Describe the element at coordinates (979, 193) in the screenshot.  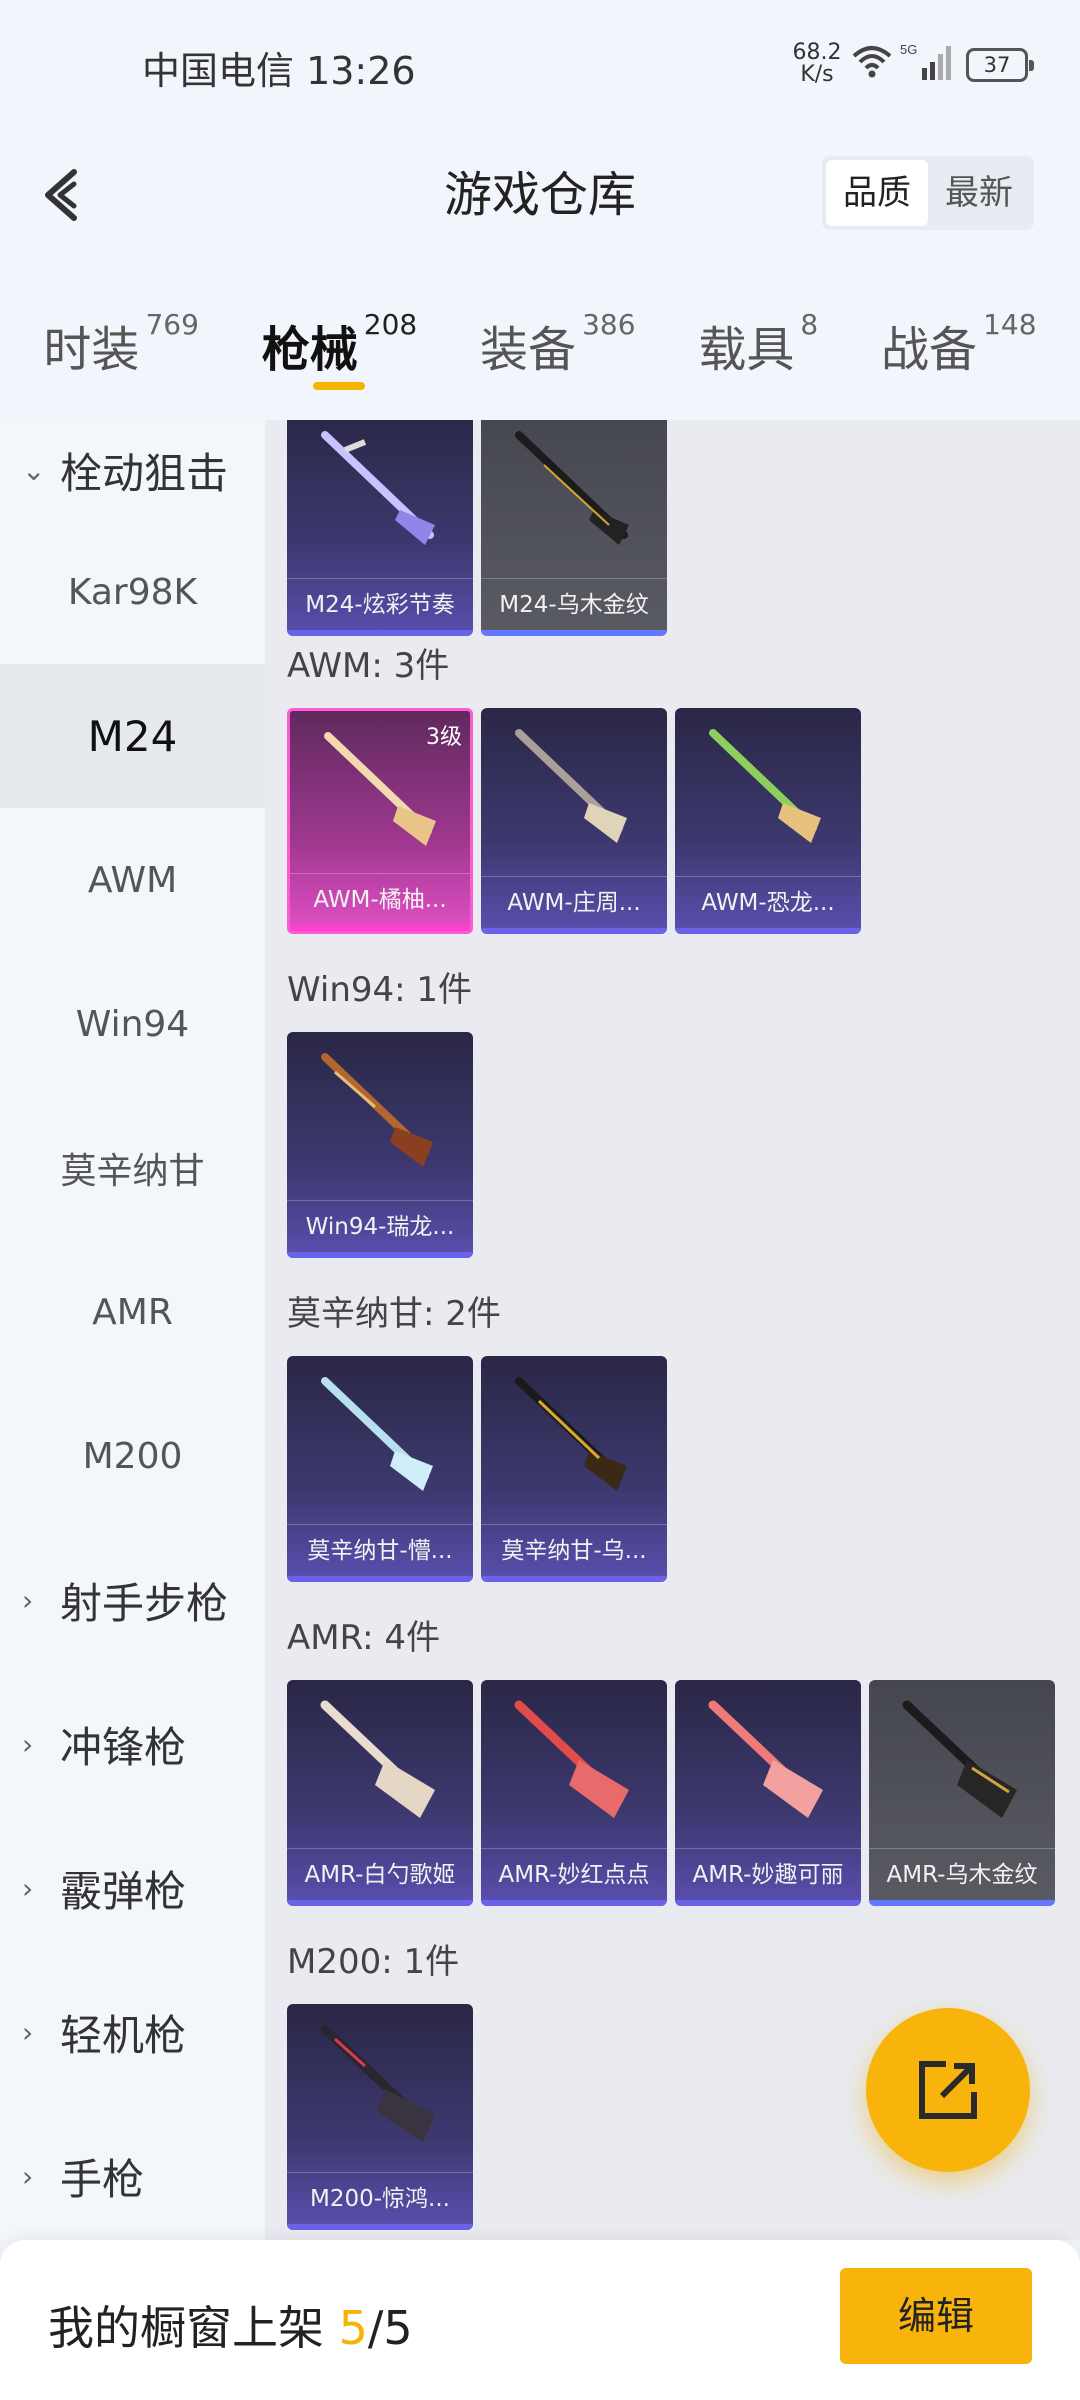
I see `sort-newest-option: 最新` at that location.